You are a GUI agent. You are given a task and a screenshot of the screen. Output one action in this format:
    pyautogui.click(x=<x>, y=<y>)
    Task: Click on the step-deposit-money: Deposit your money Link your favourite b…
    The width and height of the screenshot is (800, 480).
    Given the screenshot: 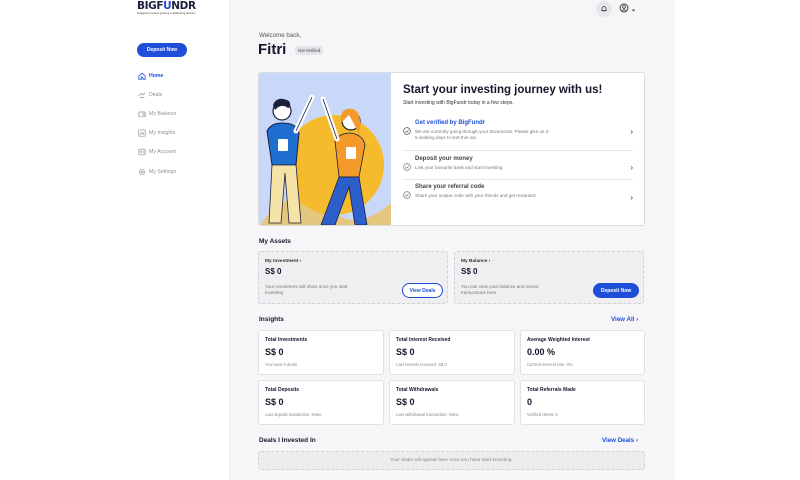 What is the action you would take?
    pyautogui.click(x=518, y=171)
    